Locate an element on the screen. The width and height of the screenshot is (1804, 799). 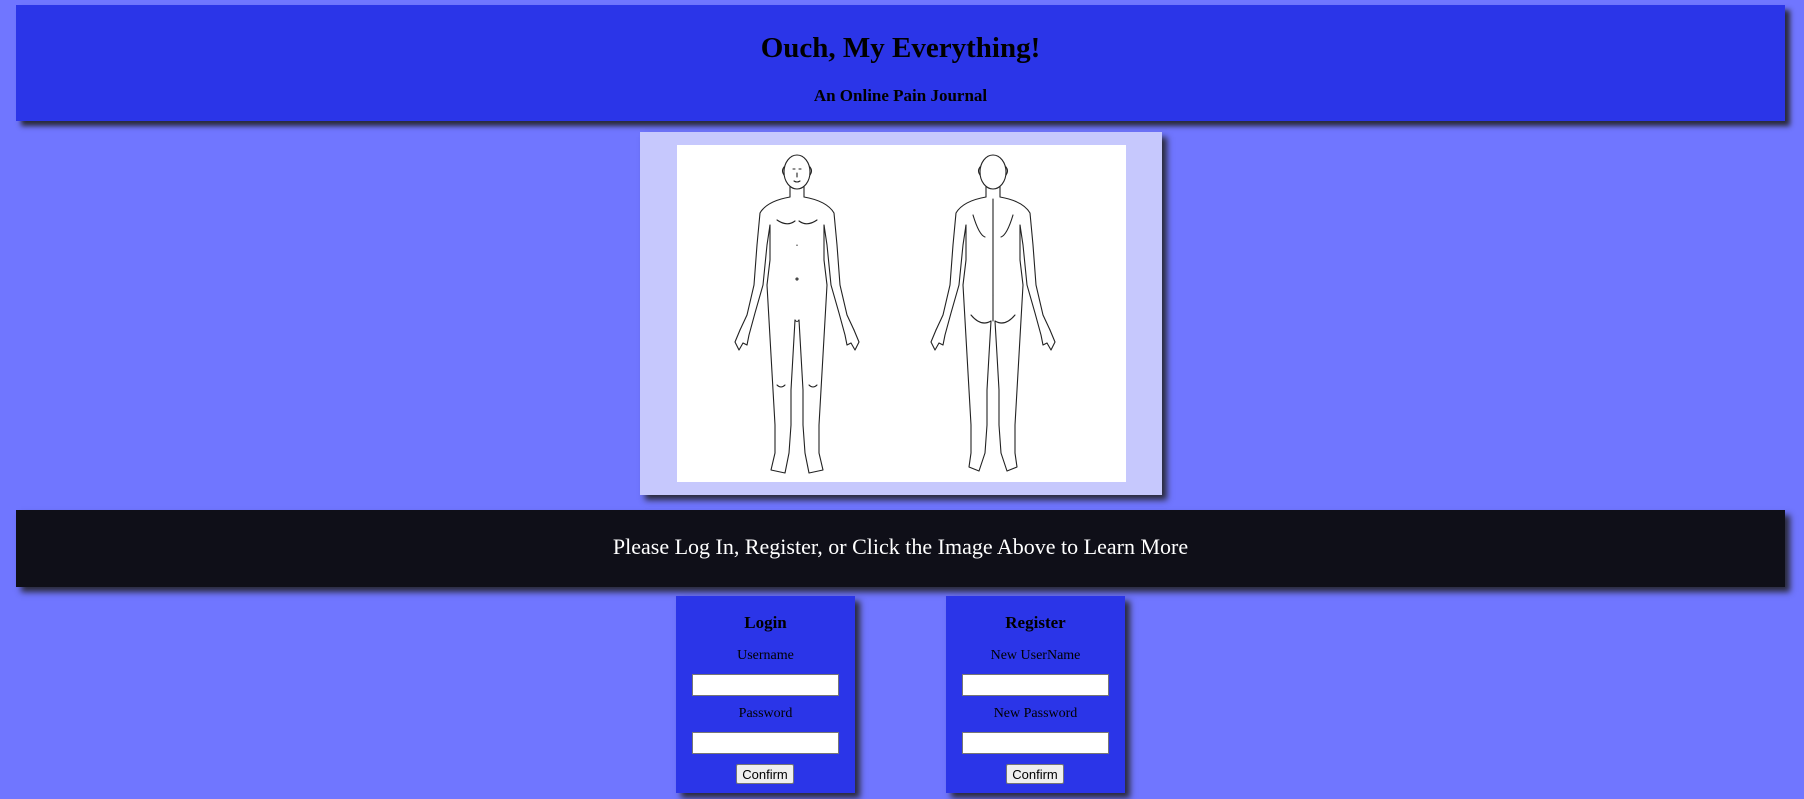
body-diagram-link is located at coordinates (901, 313).